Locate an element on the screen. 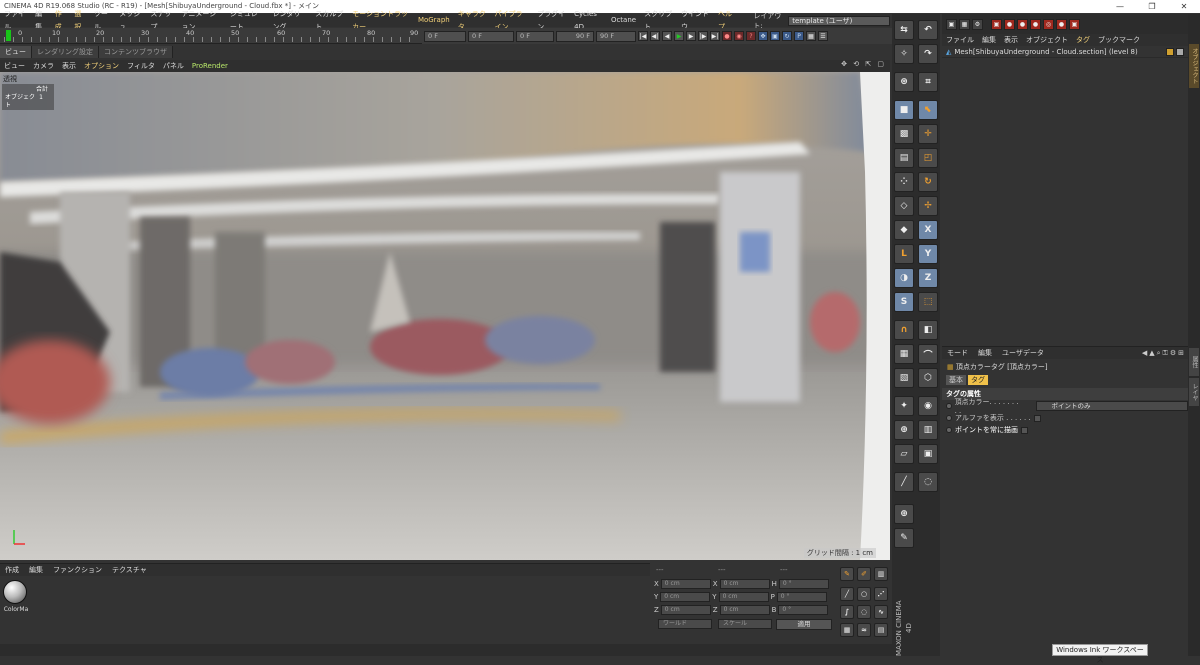  menu-octane: Octane is located at coordinates (623, 20).